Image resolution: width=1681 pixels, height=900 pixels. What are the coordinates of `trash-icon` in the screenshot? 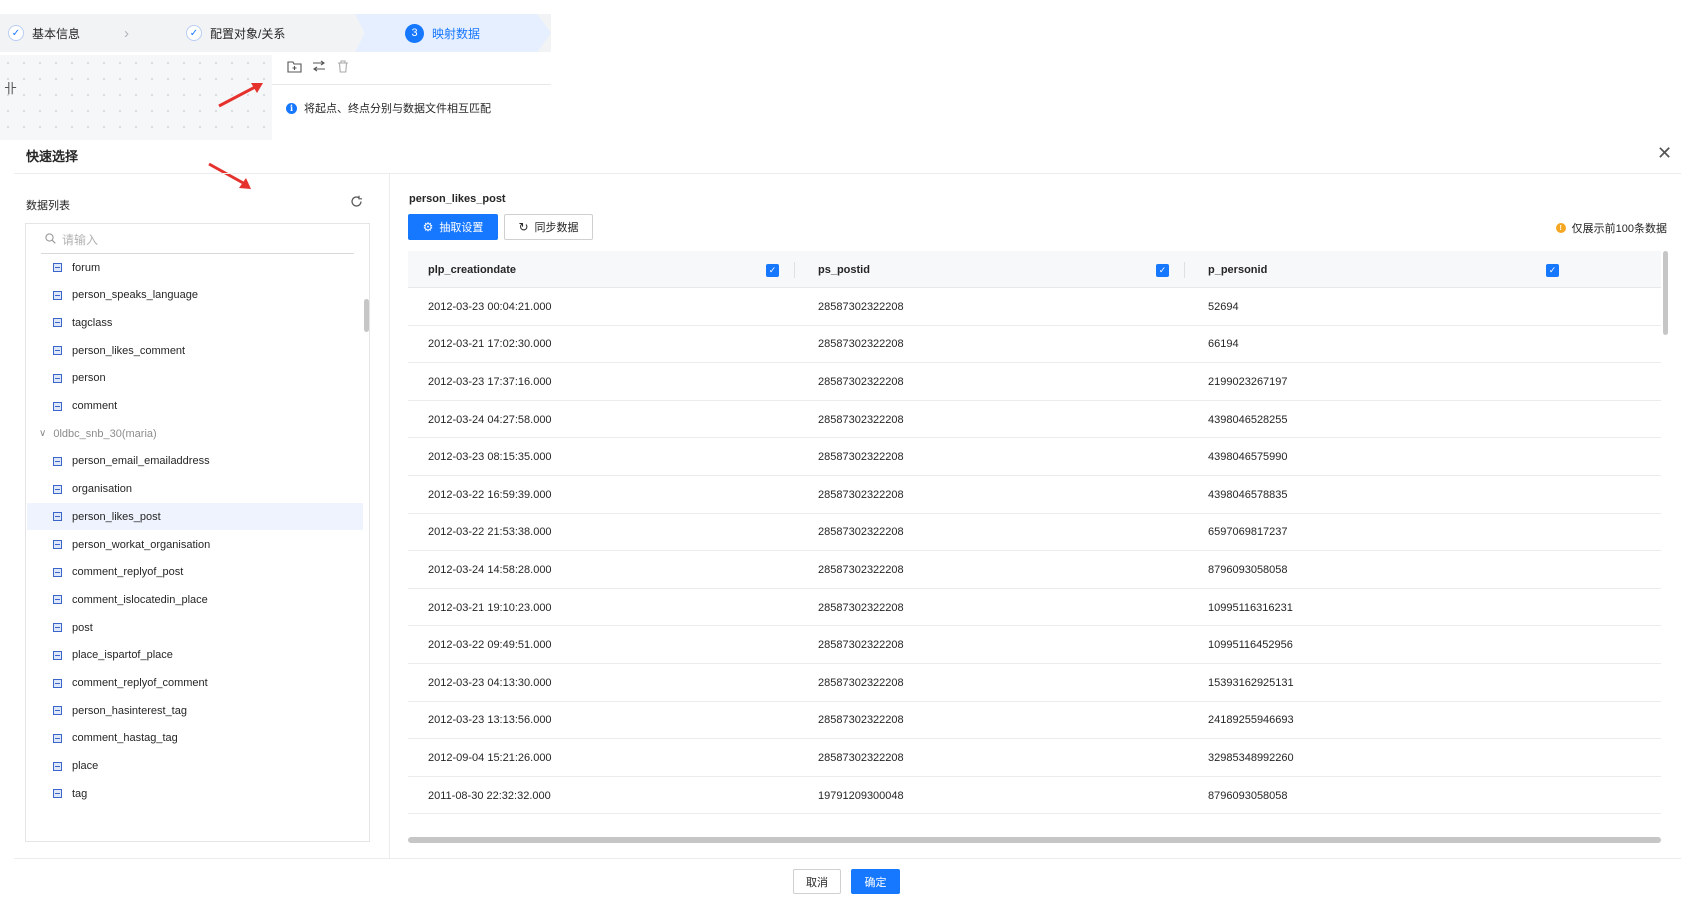 It's located at (343, 68).